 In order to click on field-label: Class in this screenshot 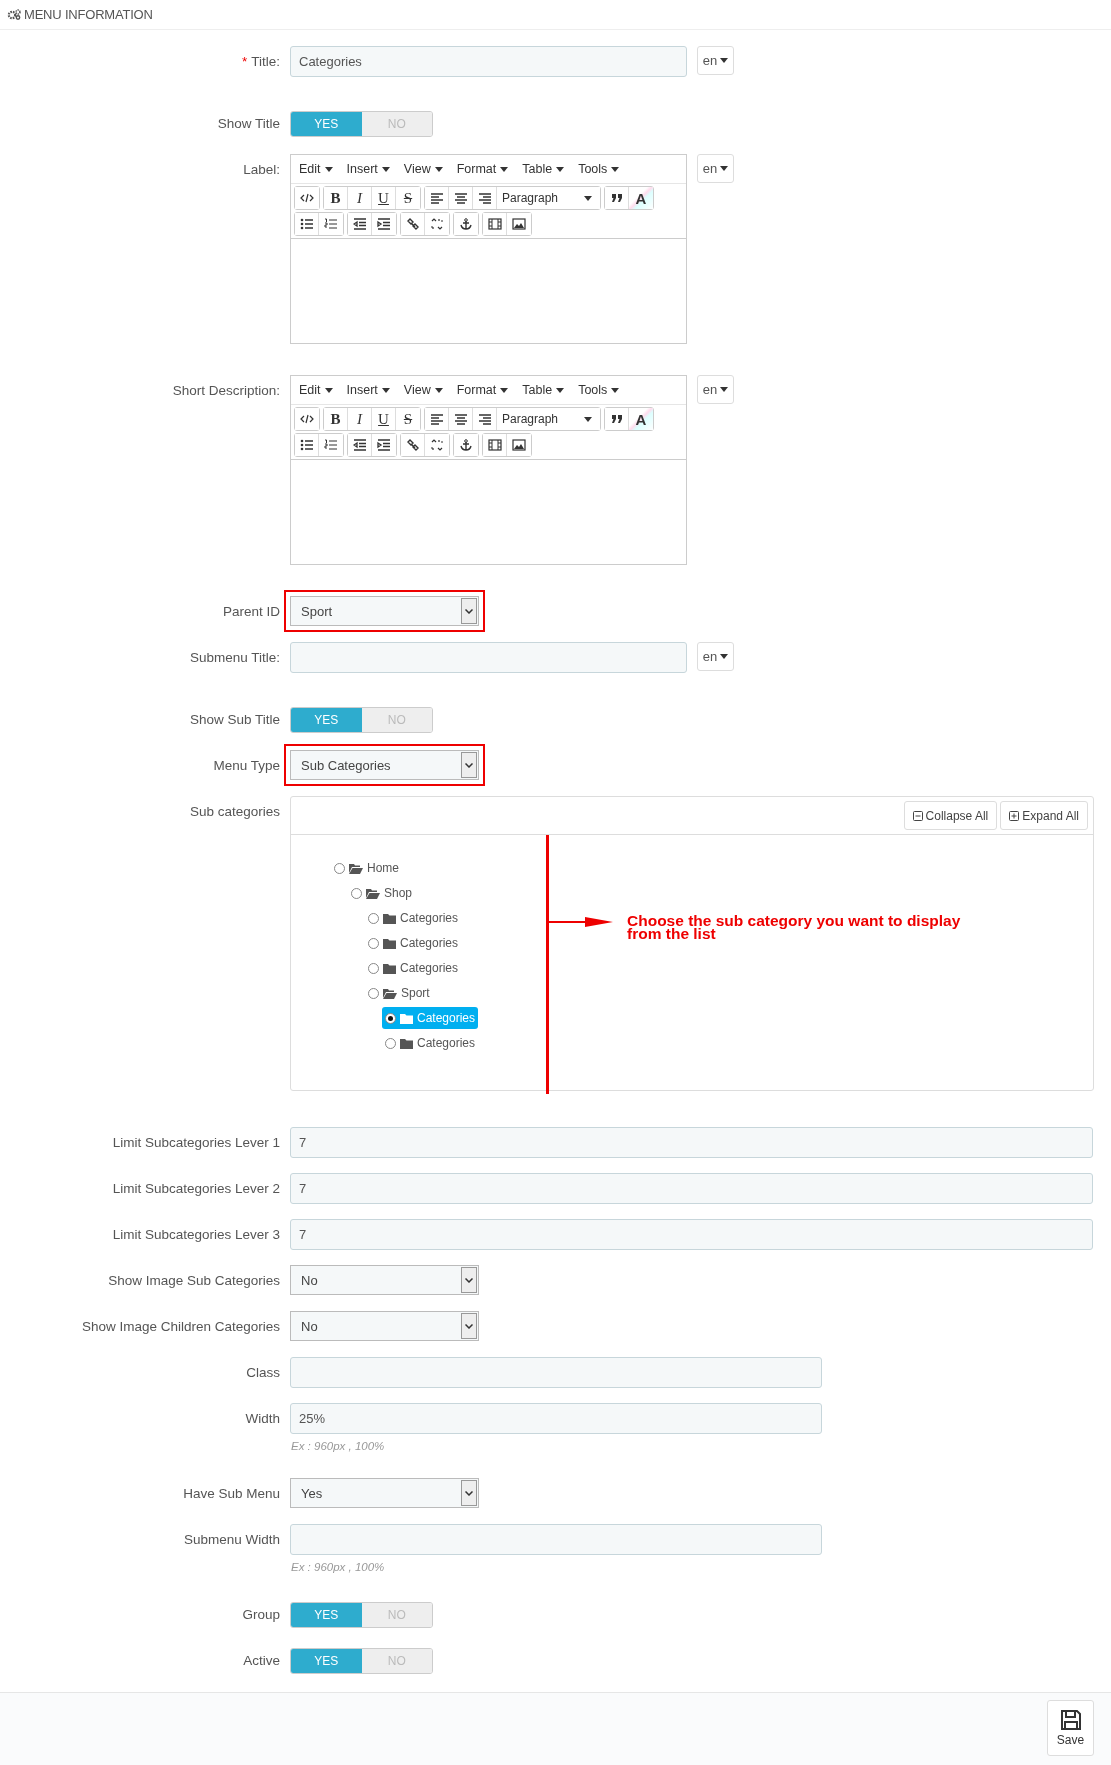, I will do `click(263, 1372)`.